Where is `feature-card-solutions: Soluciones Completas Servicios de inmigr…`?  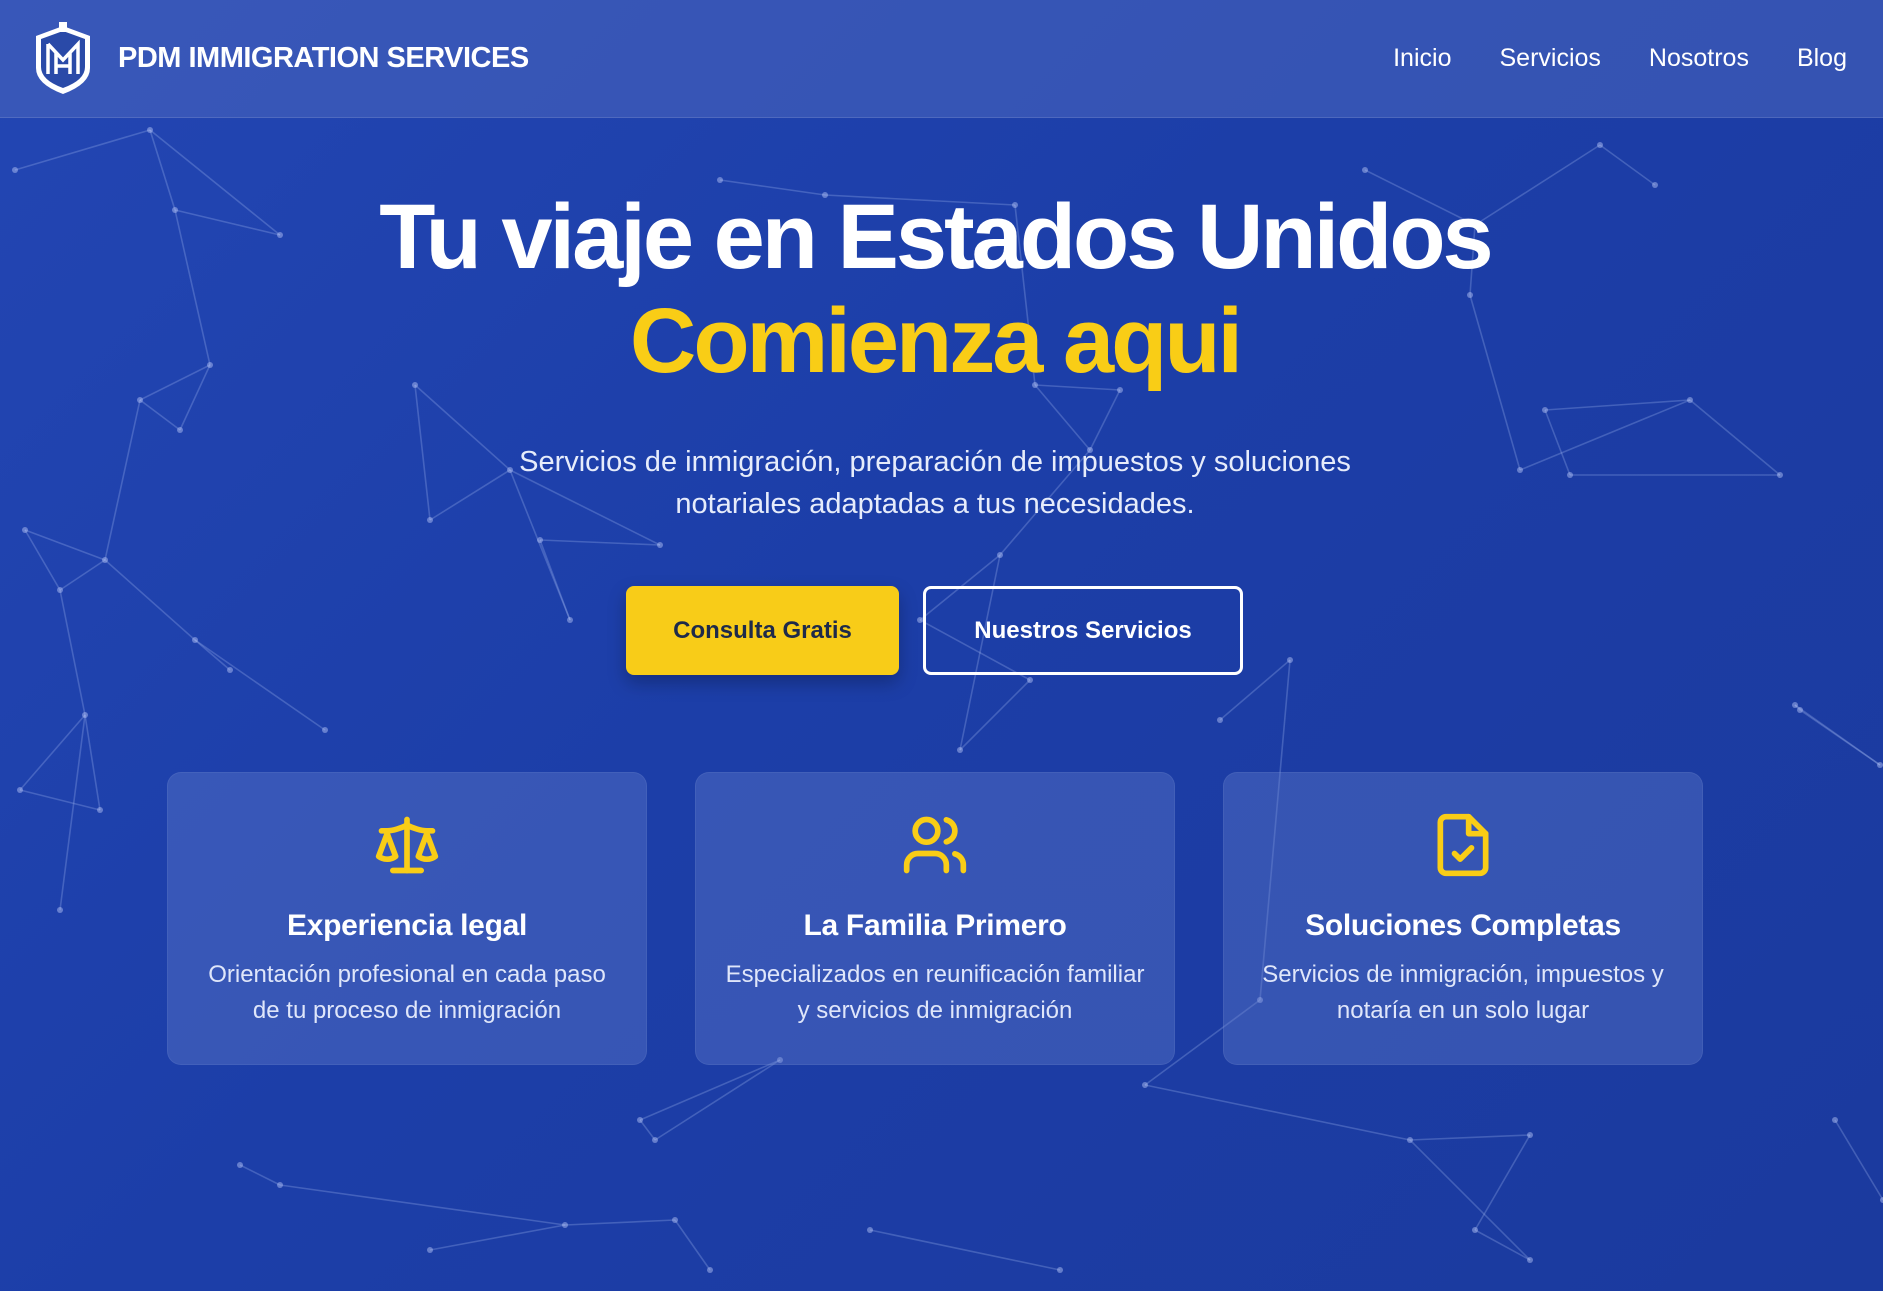 feature-card-solutions: Soluciones Completas Servicios de inmigr… is located at coordinates (1463, 918).